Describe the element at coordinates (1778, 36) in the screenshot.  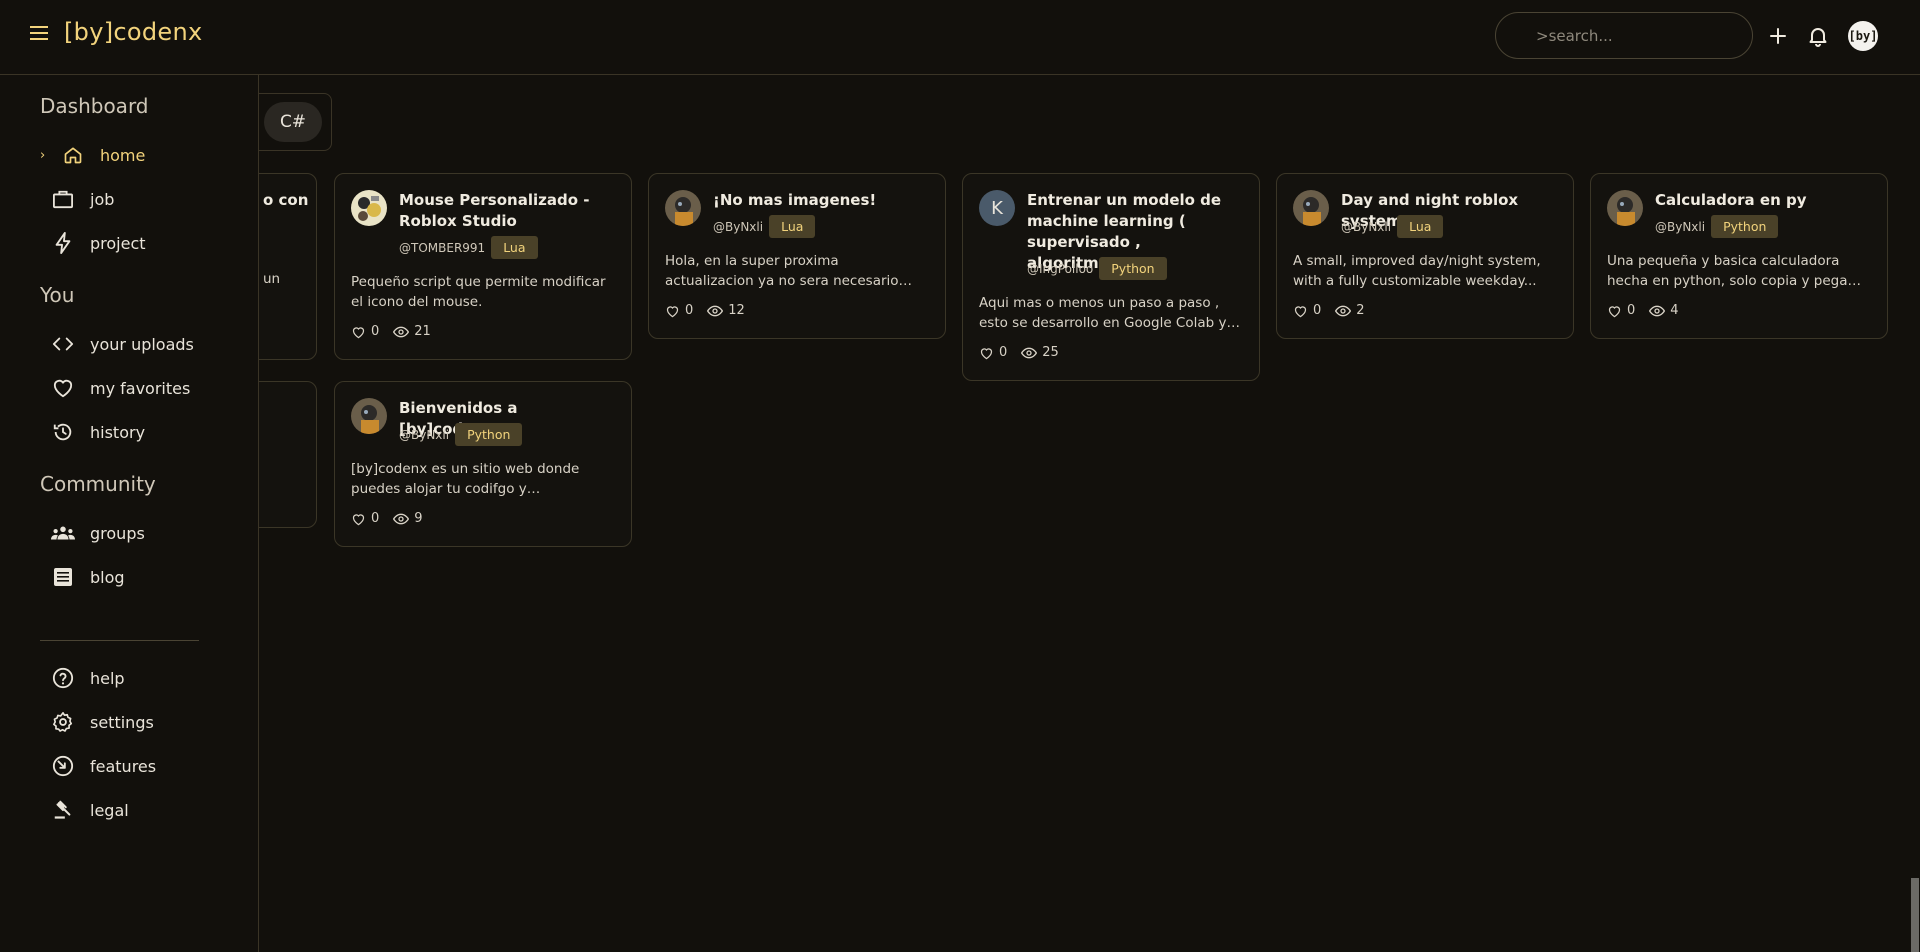
I see `plus-icon` at that location.